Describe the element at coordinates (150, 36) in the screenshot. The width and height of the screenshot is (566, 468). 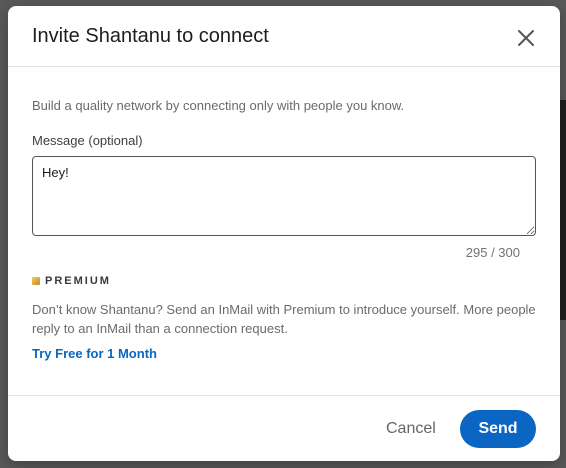
I see `dialog-title: Invite Shantanu to connect` at that location.